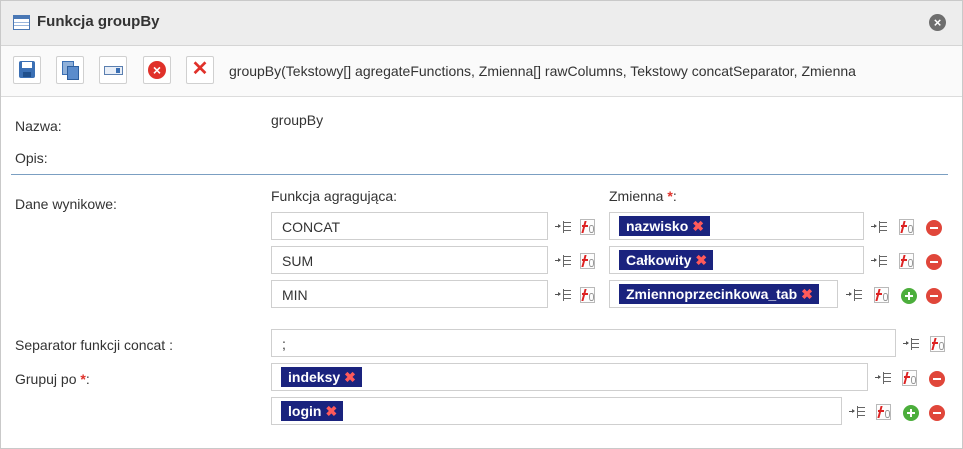 The width and height of the screenshot is (963, 449). Describe the element at coordinates (736, 260) in the screenshot. I see `variable-input: Całkowity ✖` at that location.